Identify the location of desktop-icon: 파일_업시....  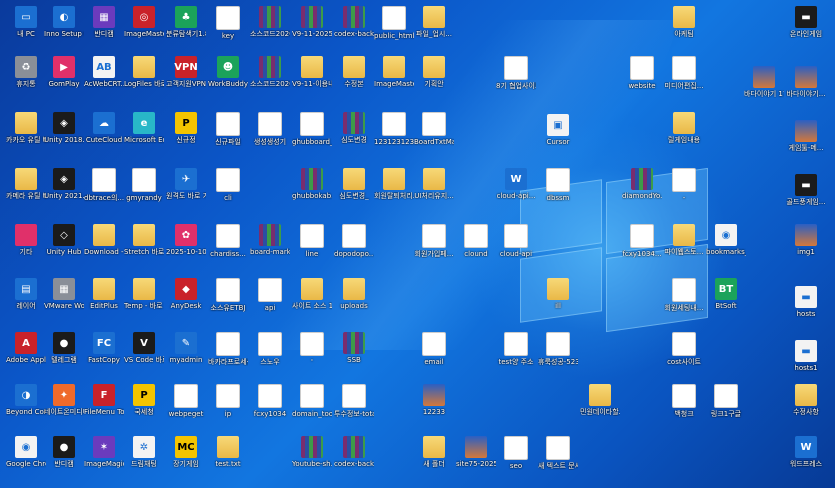
(434, 25).